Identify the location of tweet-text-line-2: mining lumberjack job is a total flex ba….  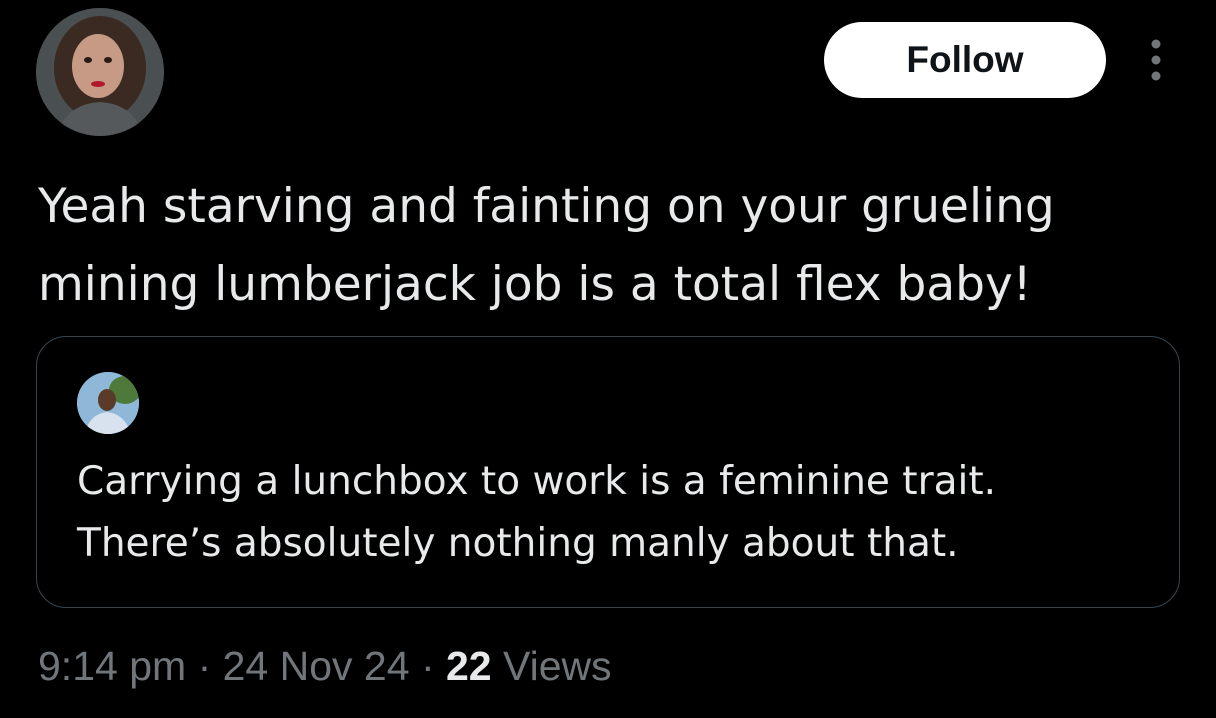
(535, 284).